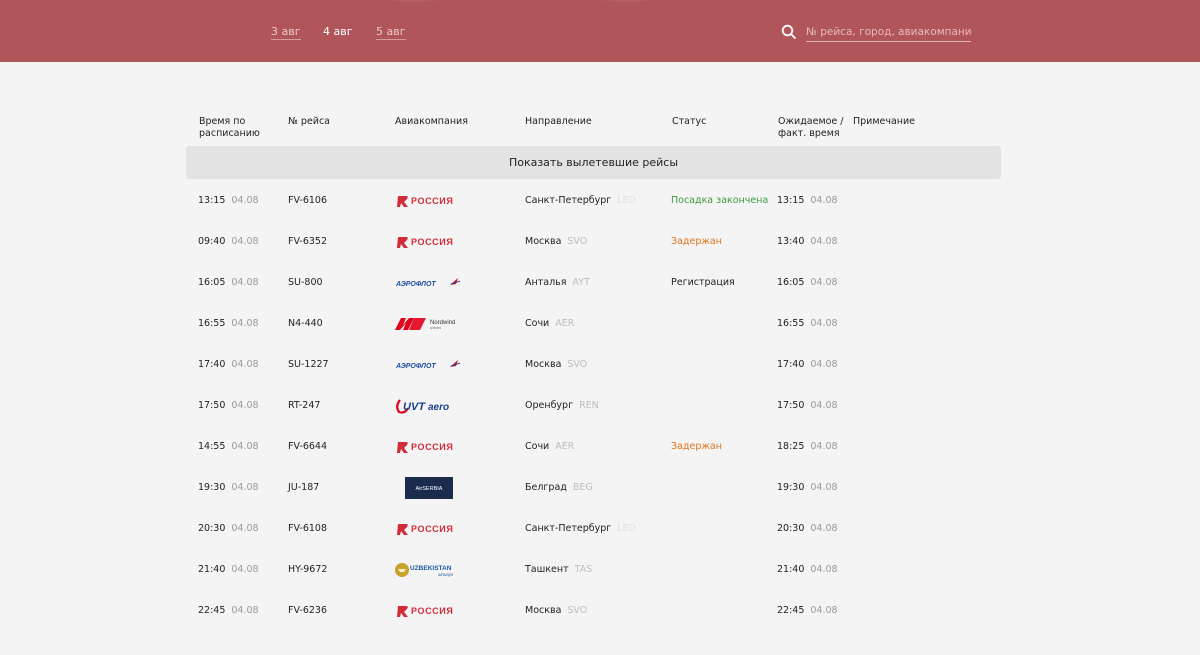 The image size is (1200, 655). What do you see at coordinates (212, 282) in the screenshot?
I see `scheduled-time-value: 16:05` at bounding box center [212, 282].